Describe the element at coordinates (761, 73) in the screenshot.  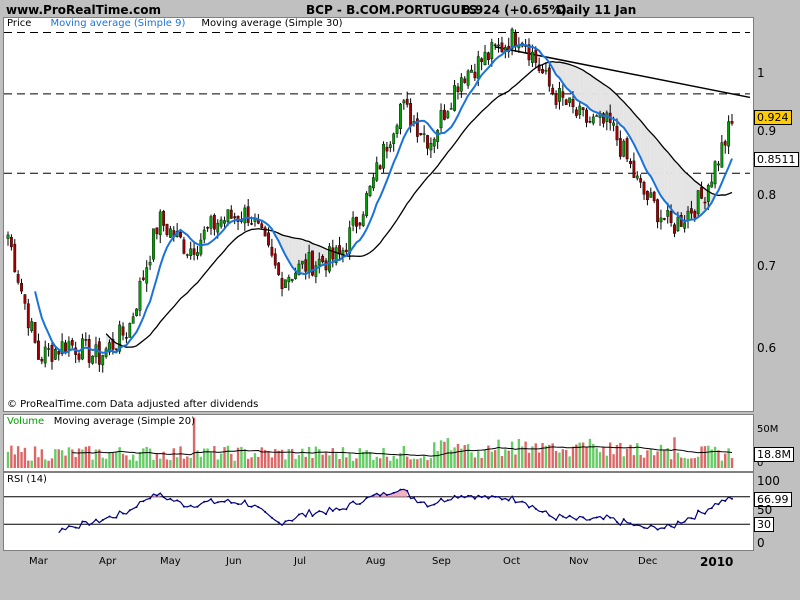
I see `price-tick-1: 1` at that location.